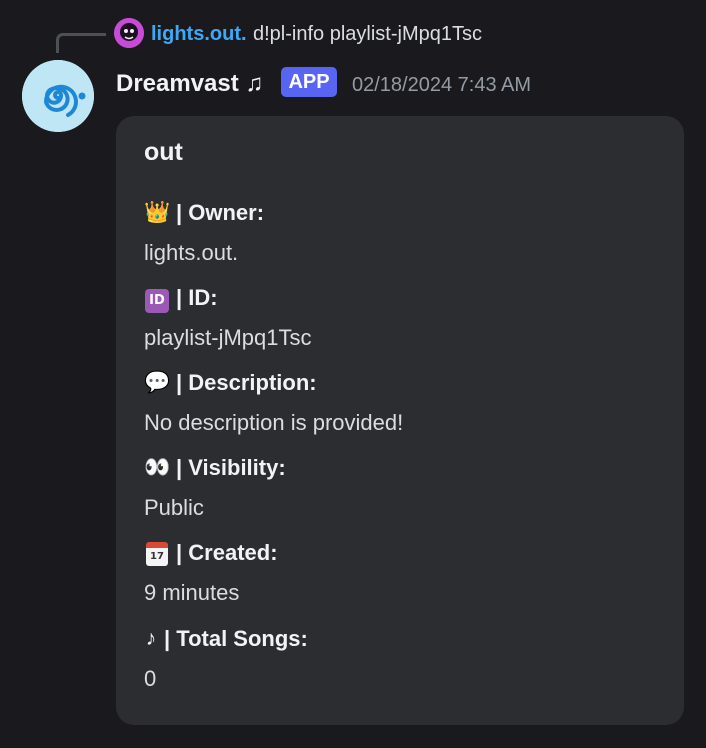 The image size is (706, 748). I want to click on field-value-description: No description is provided!, so click(274, 422).